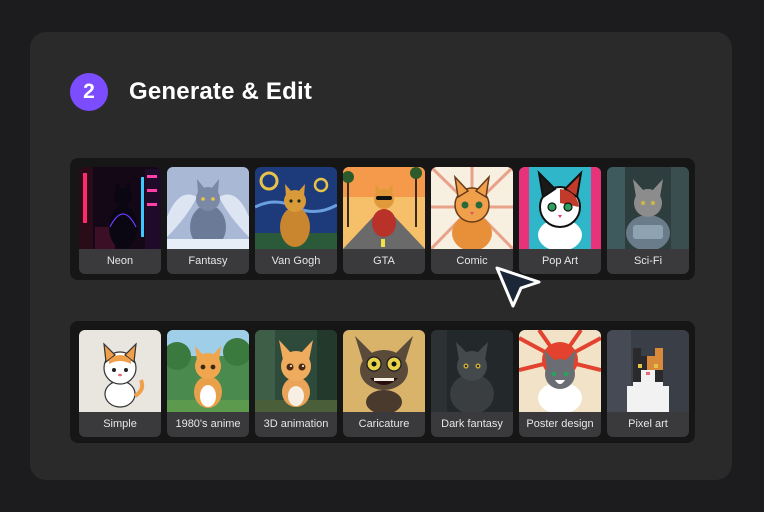 The width and height of the screenshot is (764, 512). I want to click on style-card-comic: Comic, so click(472, 220).